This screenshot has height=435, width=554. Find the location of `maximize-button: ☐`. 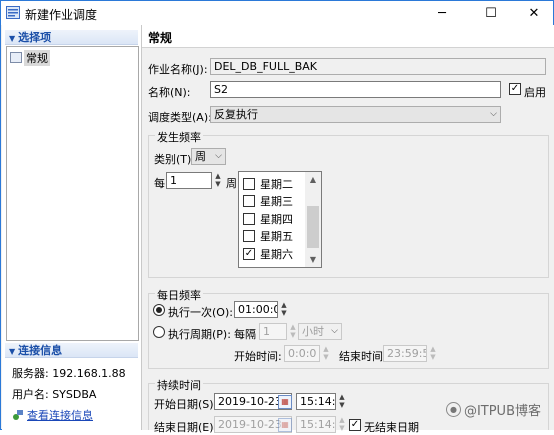

maximize-button: ☐ is located at coordinates (491, 13).